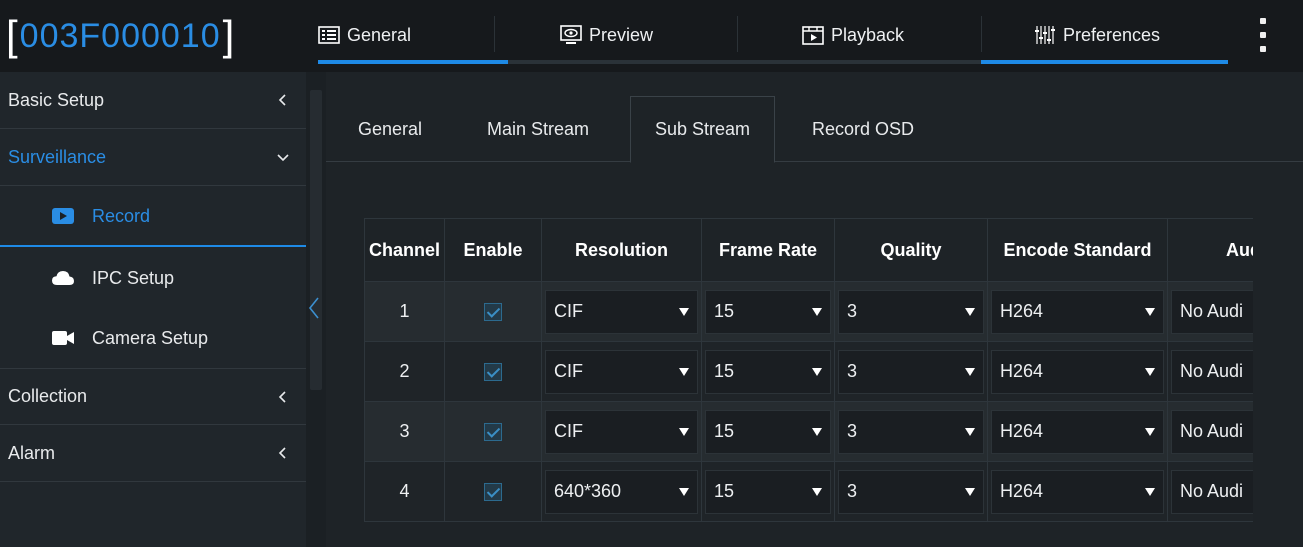 The width and height of the screenshot is (1303, 547). What do you see at coordinates (606, 35) in the screenshot?
I see `main-tab-preview: Preview` at bounding box center [606, 35].